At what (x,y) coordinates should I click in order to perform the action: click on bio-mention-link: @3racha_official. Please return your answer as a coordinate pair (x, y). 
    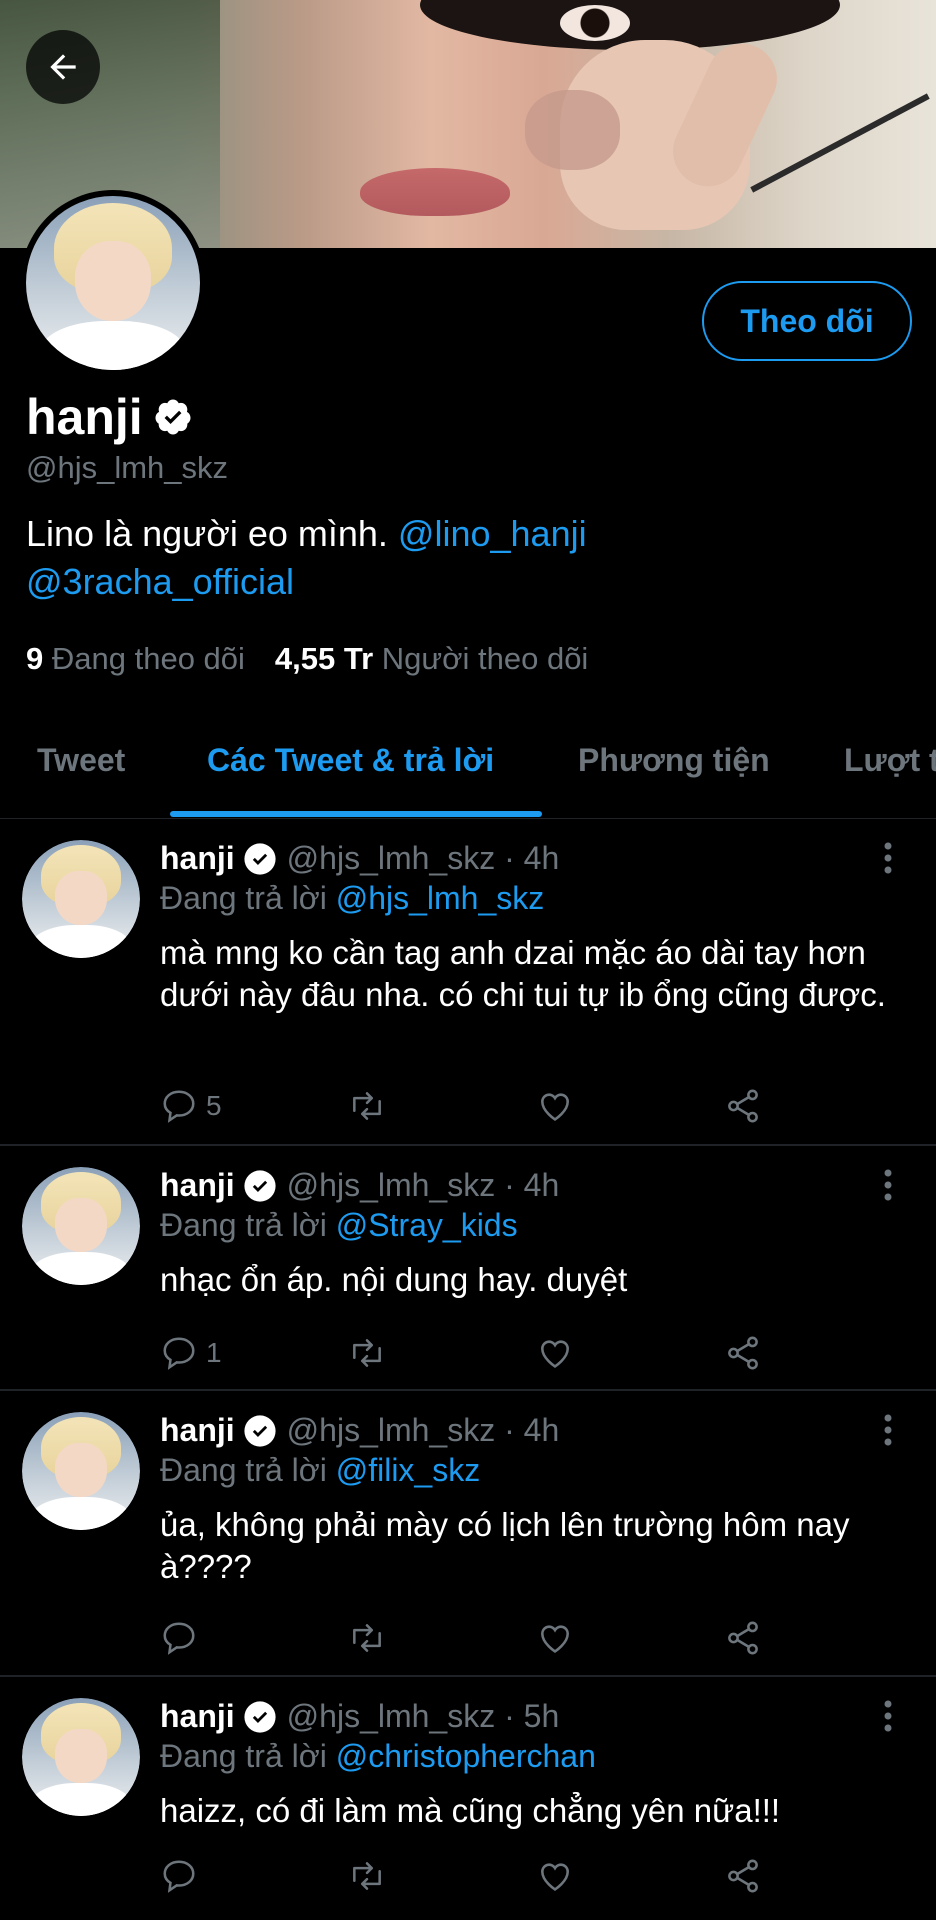
    Looking at the image, I should click on (160, 581).